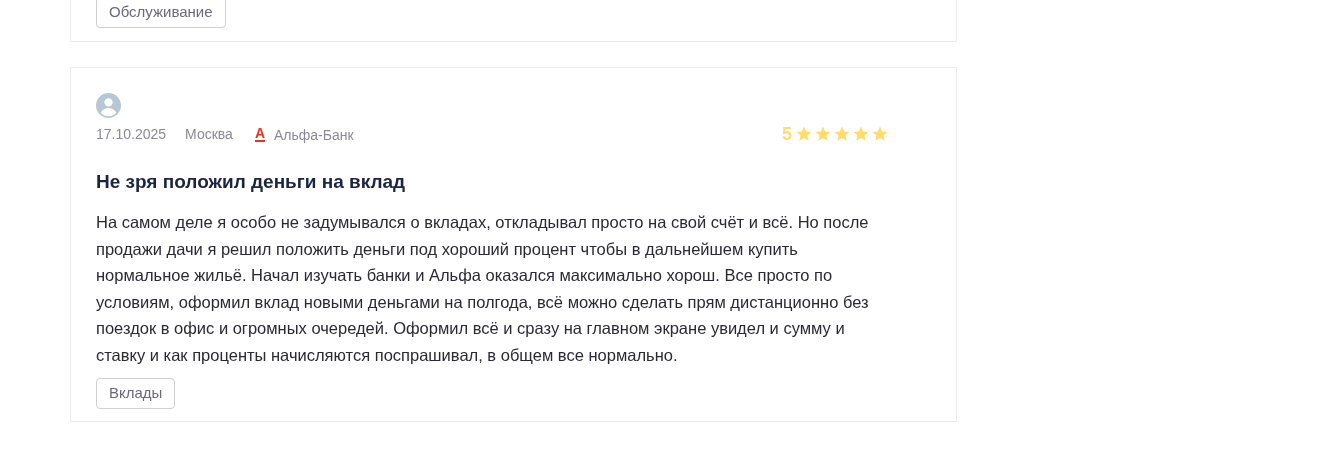  What do you see at coordinates (209, 134) in the screenshot?
I see `review-city: Москва` at bounding box center [209, 134].